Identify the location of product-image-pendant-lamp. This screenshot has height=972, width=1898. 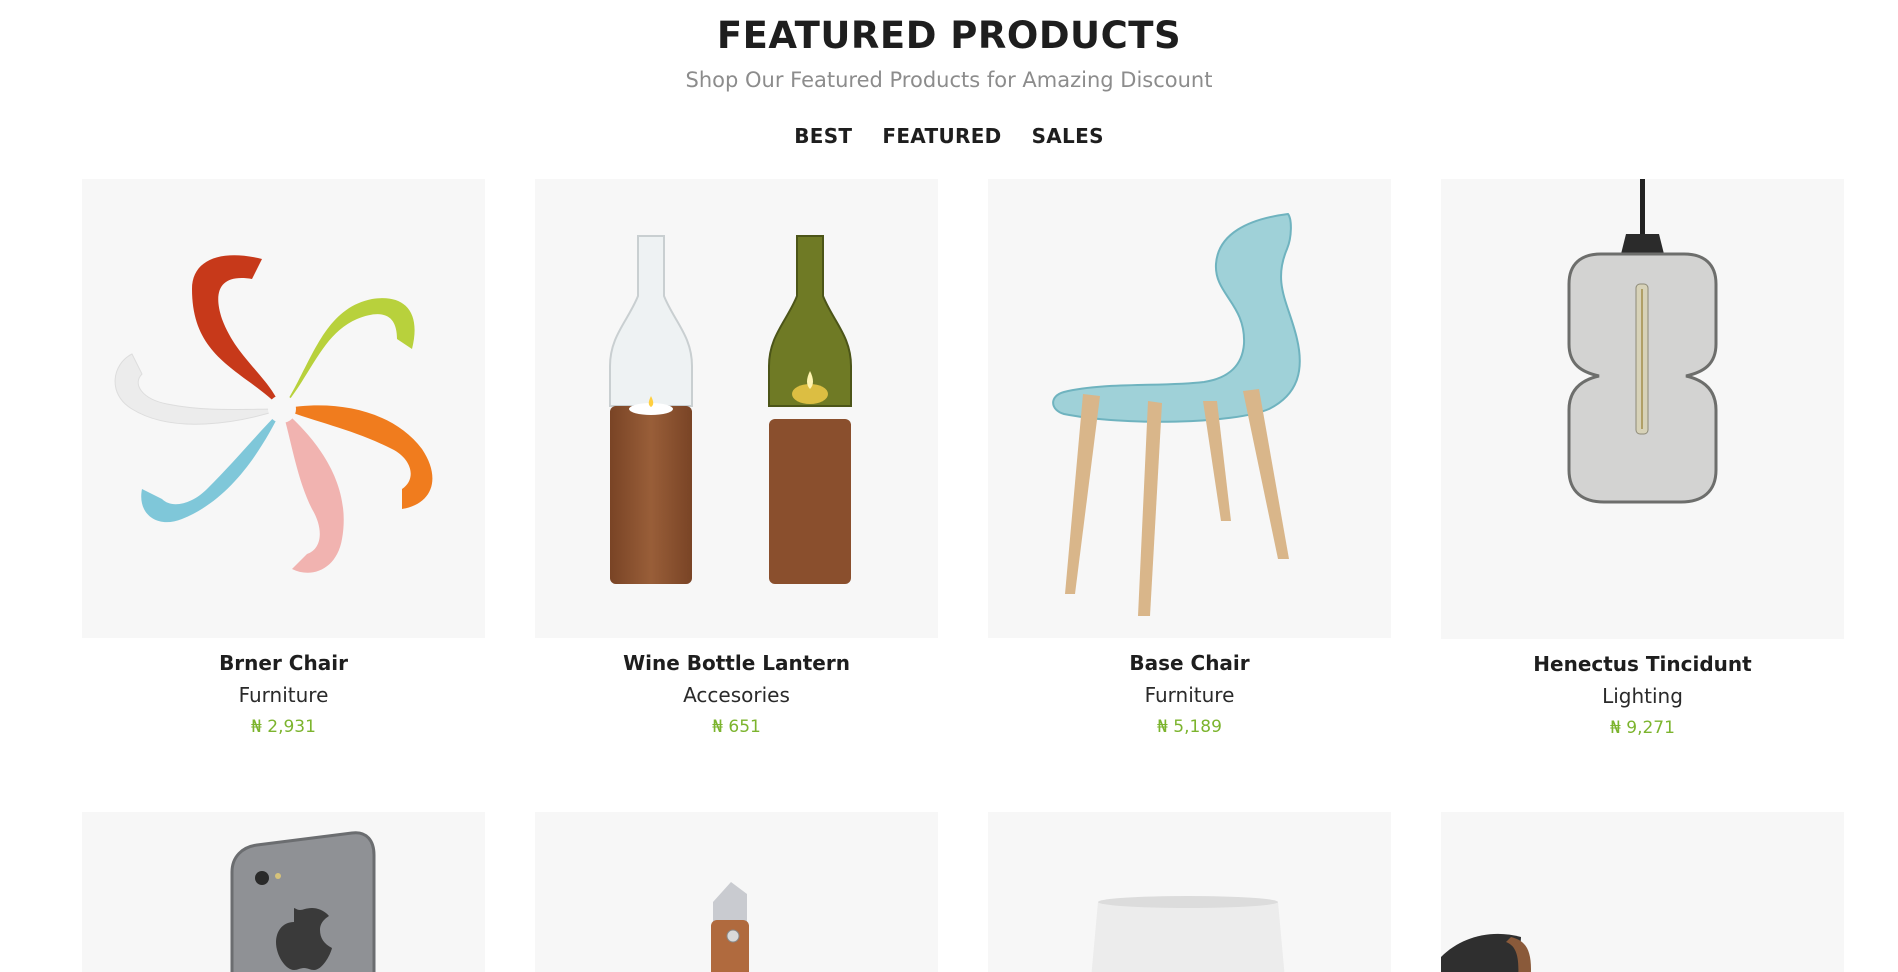
(1642, 409).